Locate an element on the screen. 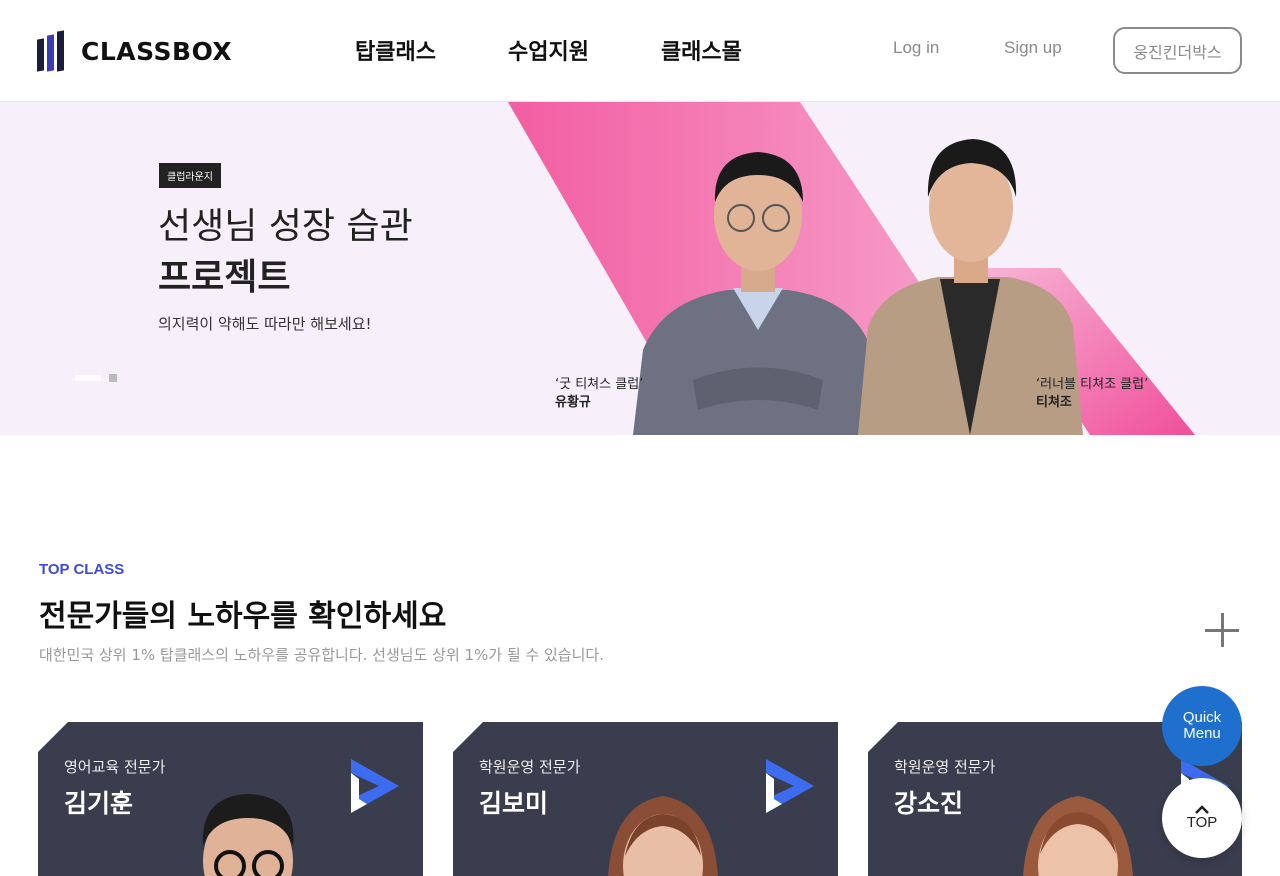 The width and height of the screenshot is (1280, 876). banner-title-line1: 선생님 성장 습관 is located at coordinates (285, 226).